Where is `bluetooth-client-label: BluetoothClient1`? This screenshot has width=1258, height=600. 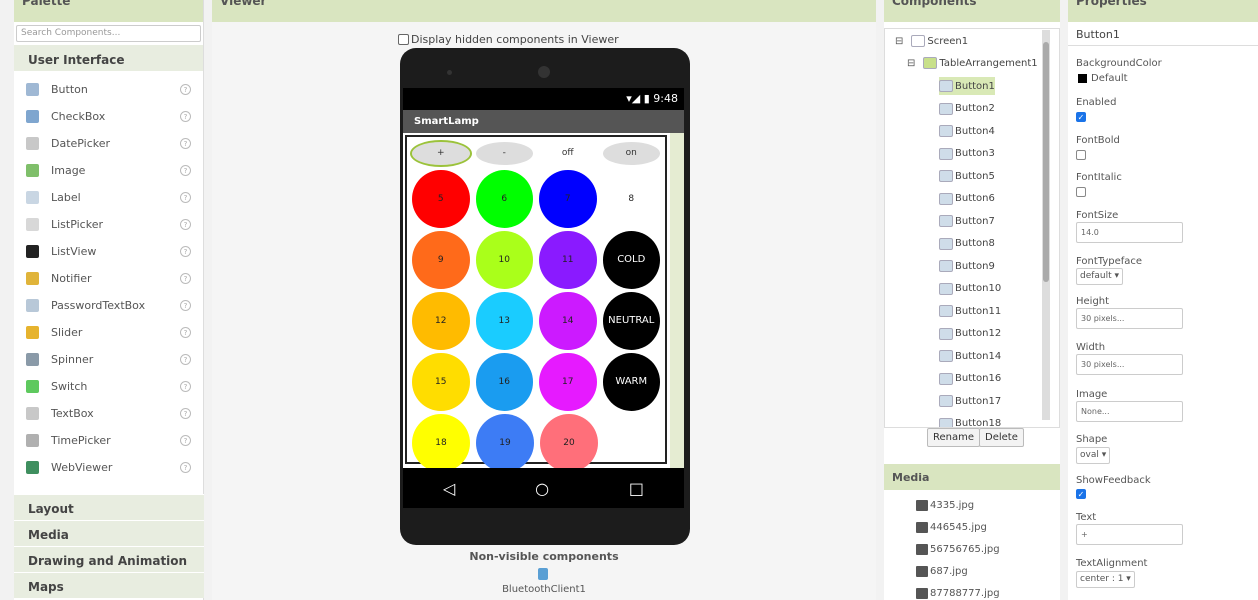
bluetooth-client-label: BluetoothClient1 is located at coordinates (544, 589).